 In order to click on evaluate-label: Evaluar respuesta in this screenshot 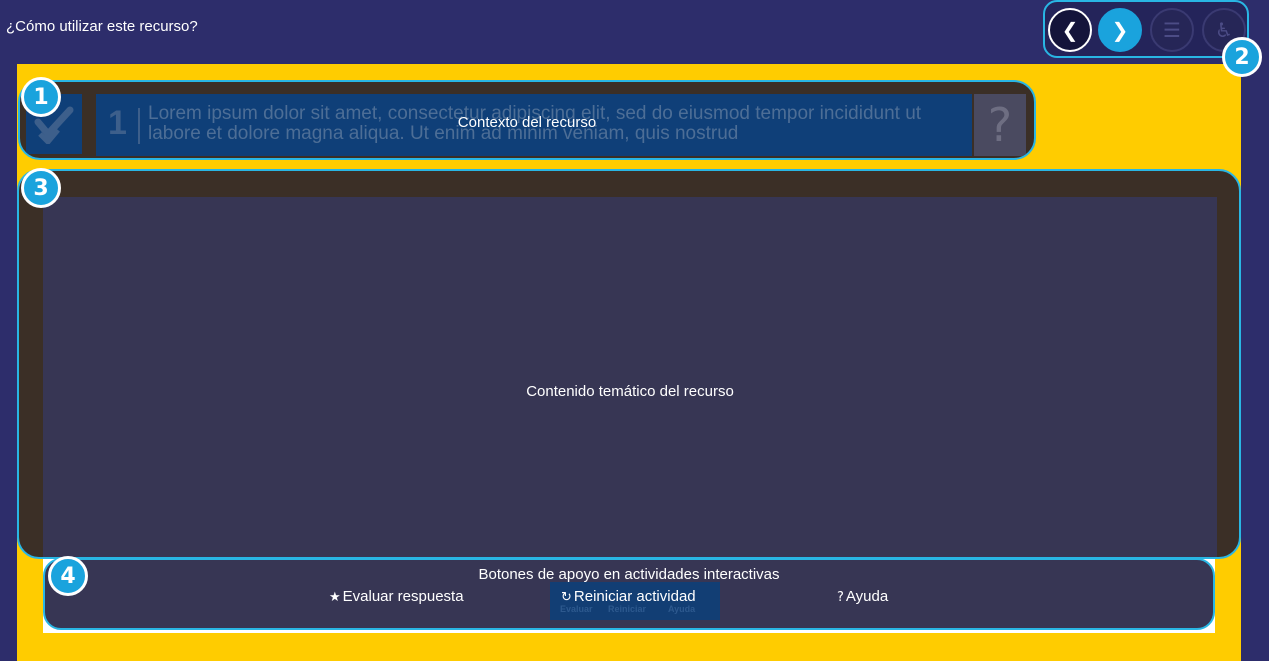, I will do `click(403, 596)`.